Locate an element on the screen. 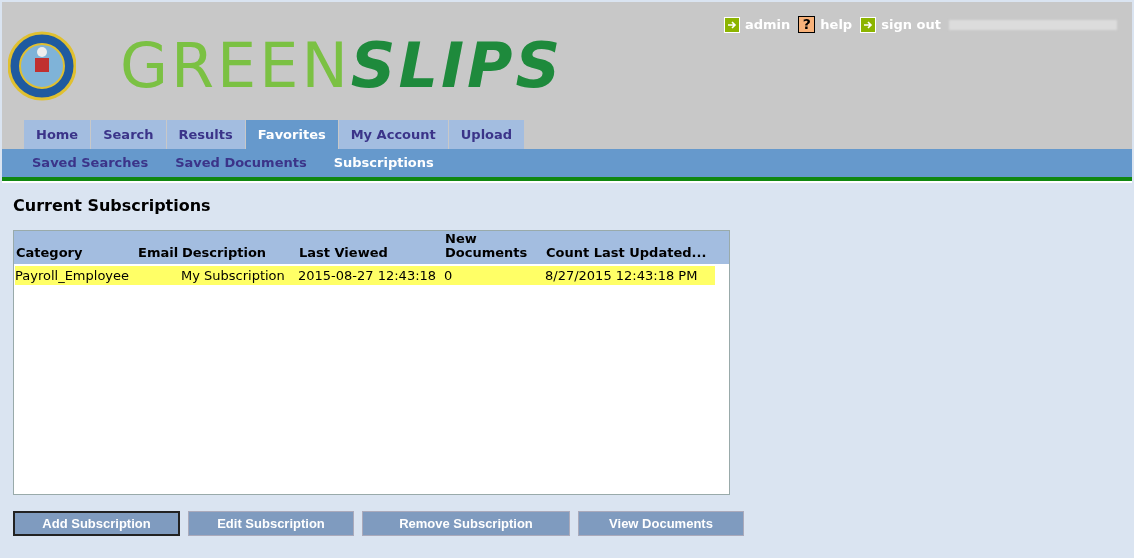 This screenshot has width=1134, height=558. nav-tab: Results is located at coordinates (206, 134).